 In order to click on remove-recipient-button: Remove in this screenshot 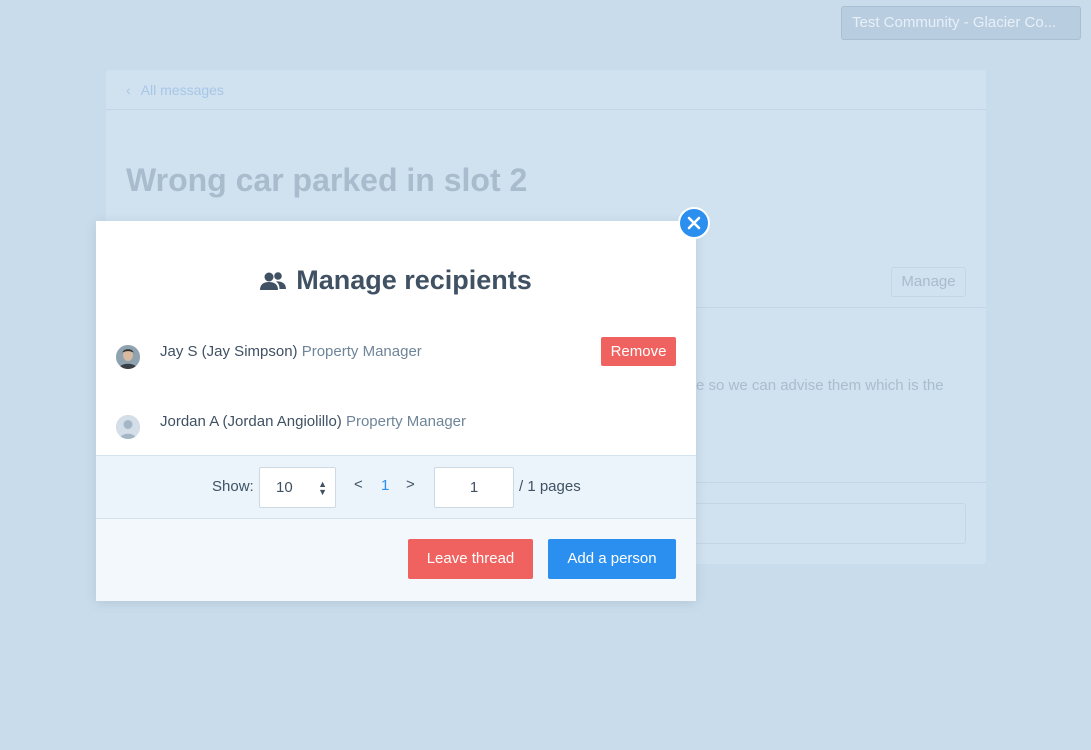, I will do `click(638, 351)`.